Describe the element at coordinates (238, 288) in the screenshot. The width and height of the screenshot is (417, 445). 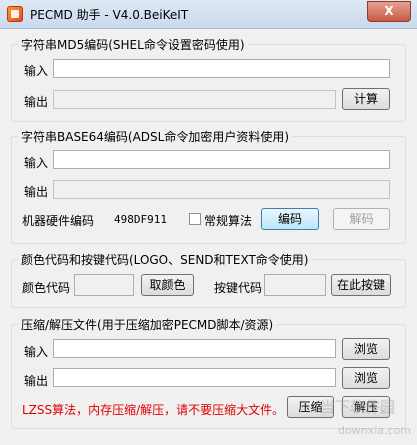
I see `key-code-label: 按键代码` at that location.